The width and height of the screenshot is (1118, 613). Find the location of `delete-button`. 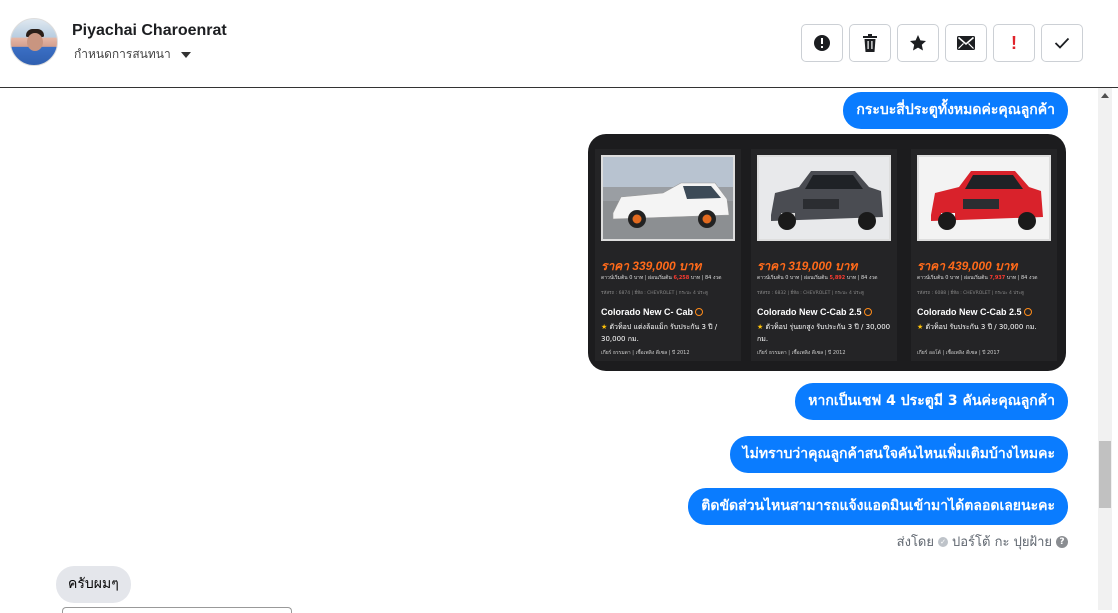

delete-button is located at coordinates (870, 43).